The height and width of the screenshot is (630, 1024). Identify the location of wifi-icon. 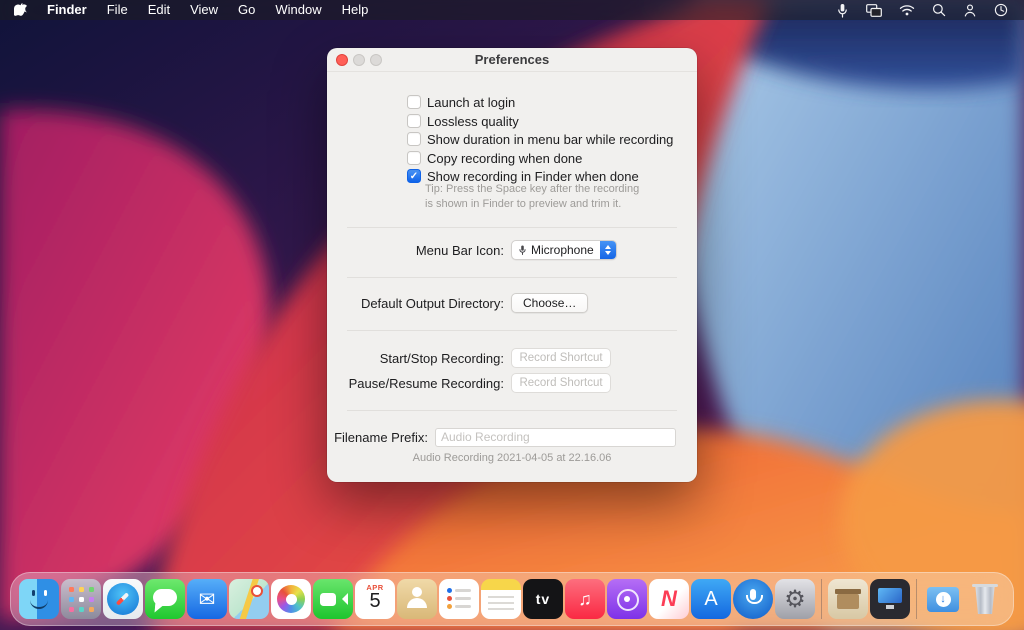
(907, 10).